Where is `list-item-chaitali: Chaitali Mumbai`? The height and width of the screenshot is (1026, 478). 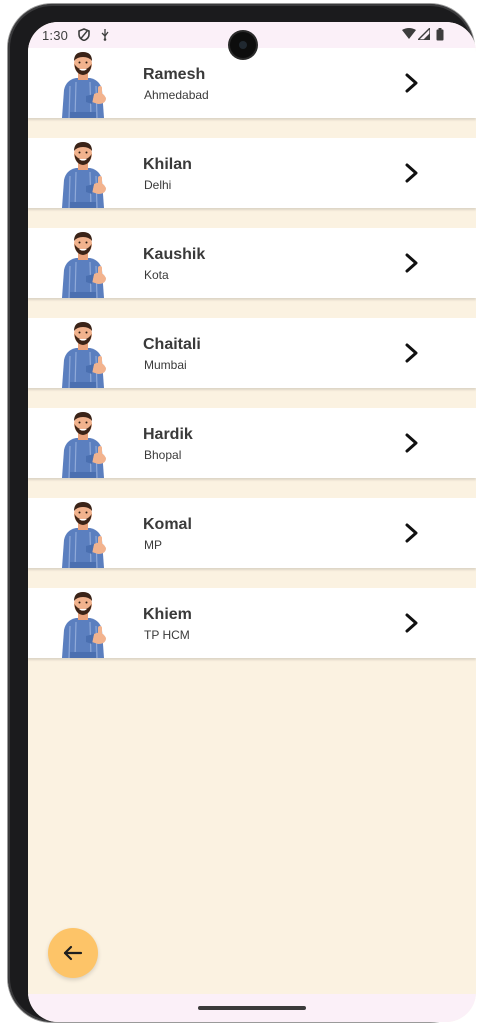 list-item-chaitali: Chaitali Mumbai is located at coordinates (252, 353).